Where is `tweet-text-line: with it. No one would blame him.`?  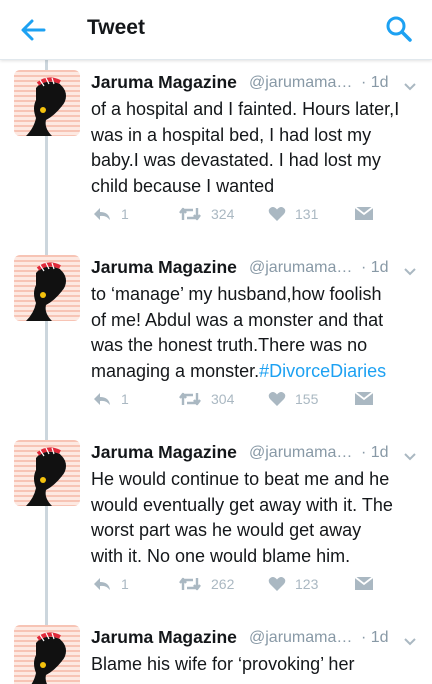 tweet-text-line: with it. No one would blame him. is located at coordinates (221, 555).